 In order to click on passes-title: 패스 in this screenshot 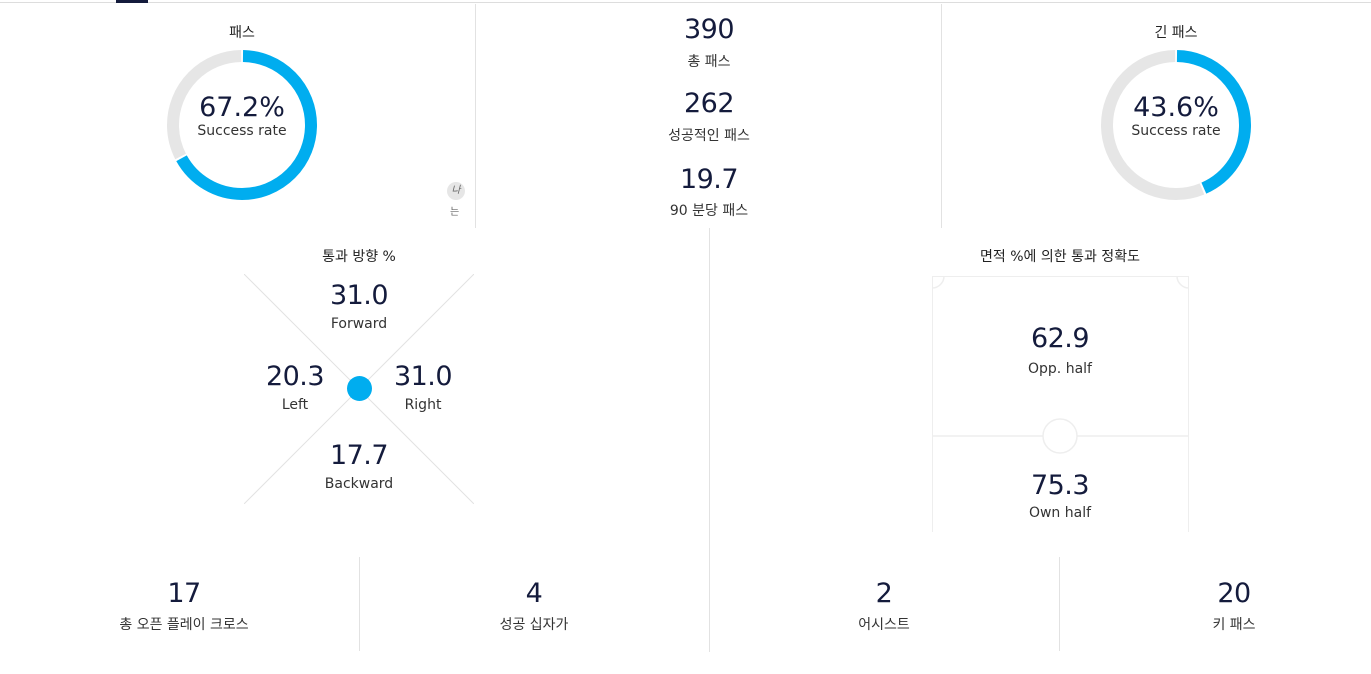, I will do `click(242, 33)`.